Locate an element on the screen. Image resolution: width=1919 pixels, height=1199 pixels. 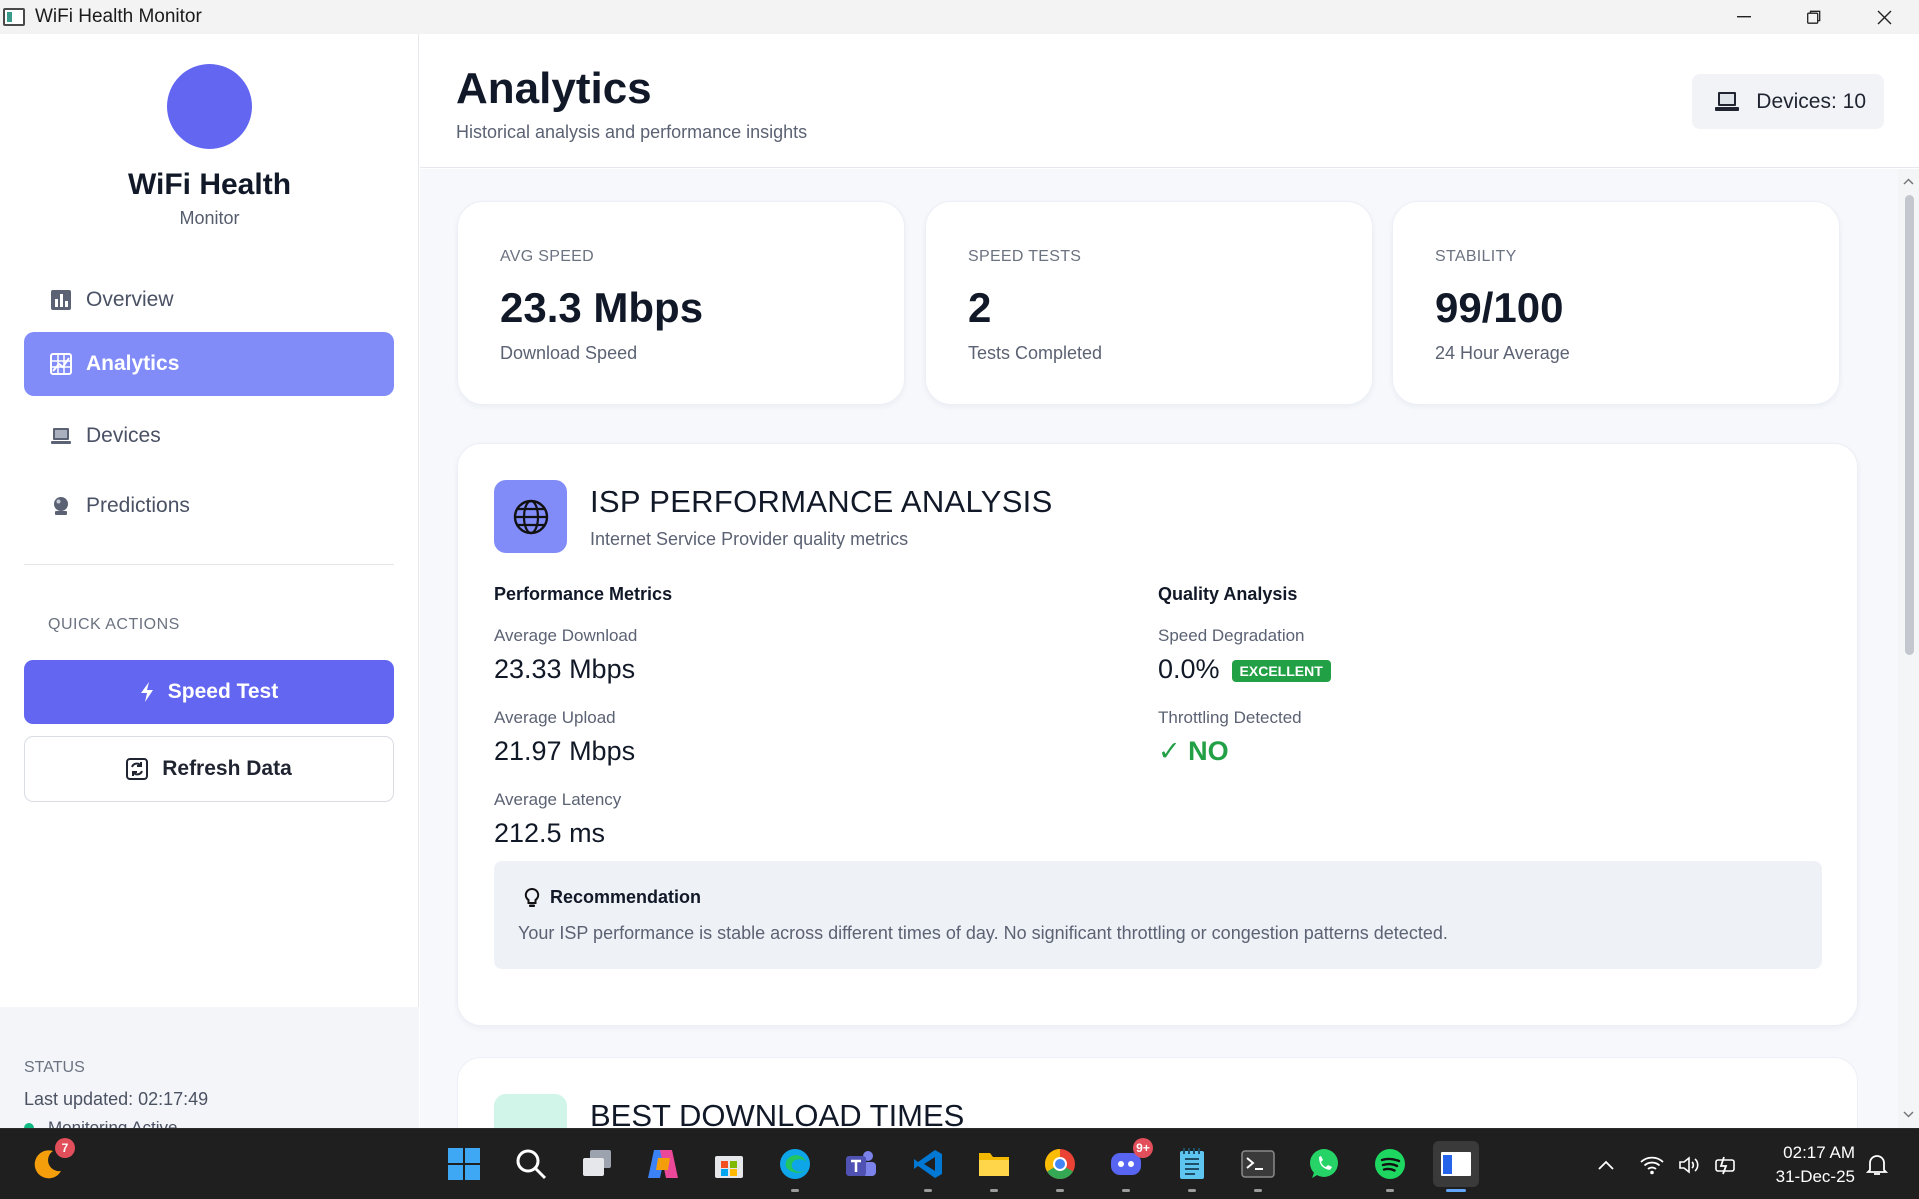
nav-item-predictions: Predictions is located at coordinates (209, 506).